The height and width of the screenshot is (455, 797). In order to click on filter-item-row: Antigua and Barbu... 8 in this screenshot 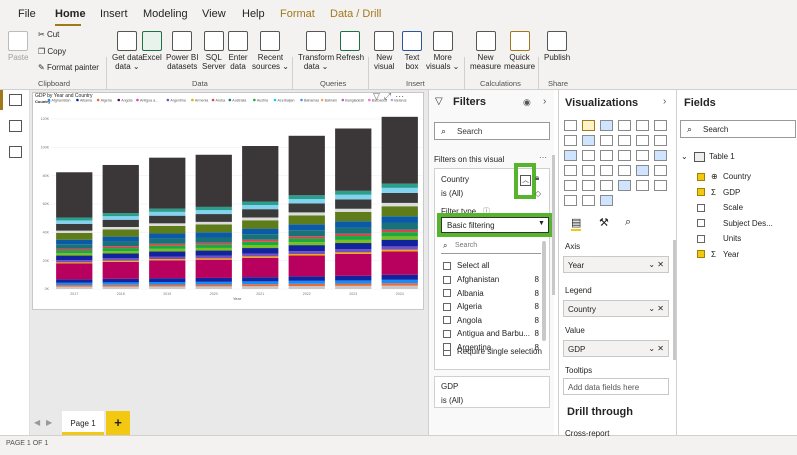, I will do `click(491, 333)`.